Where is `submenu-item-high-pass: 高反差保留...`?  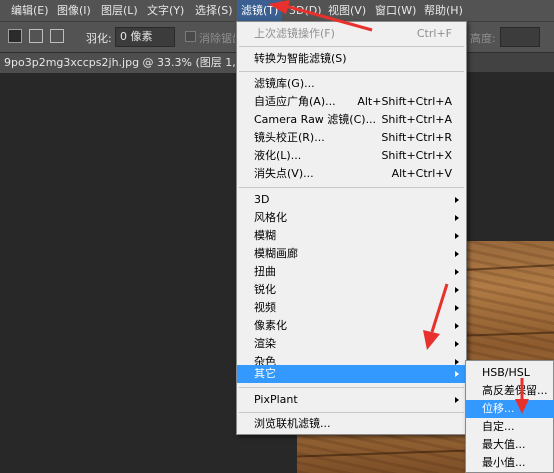 submenu-item-high-pass: 高反差保留... is located at coordinates (510, 391).